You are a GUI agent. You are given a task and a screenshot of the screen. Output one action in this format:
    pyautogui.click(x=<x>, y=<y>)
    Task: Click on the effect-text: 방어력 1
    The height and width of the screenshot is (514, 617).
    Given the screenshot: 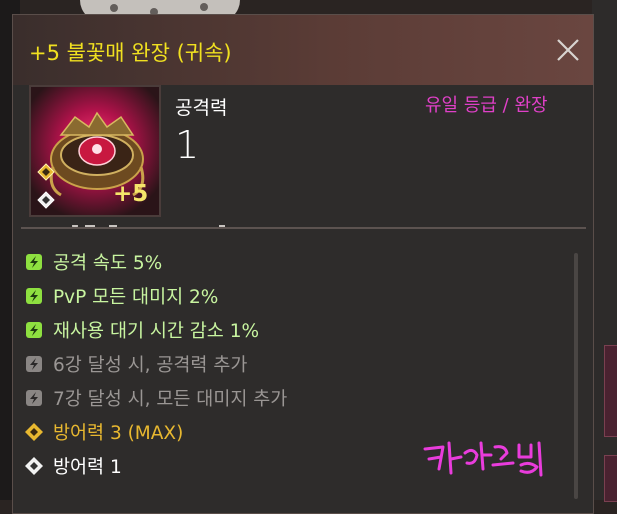 What is the action you would take?
    pyautogui.click(x=87, y=467)
    